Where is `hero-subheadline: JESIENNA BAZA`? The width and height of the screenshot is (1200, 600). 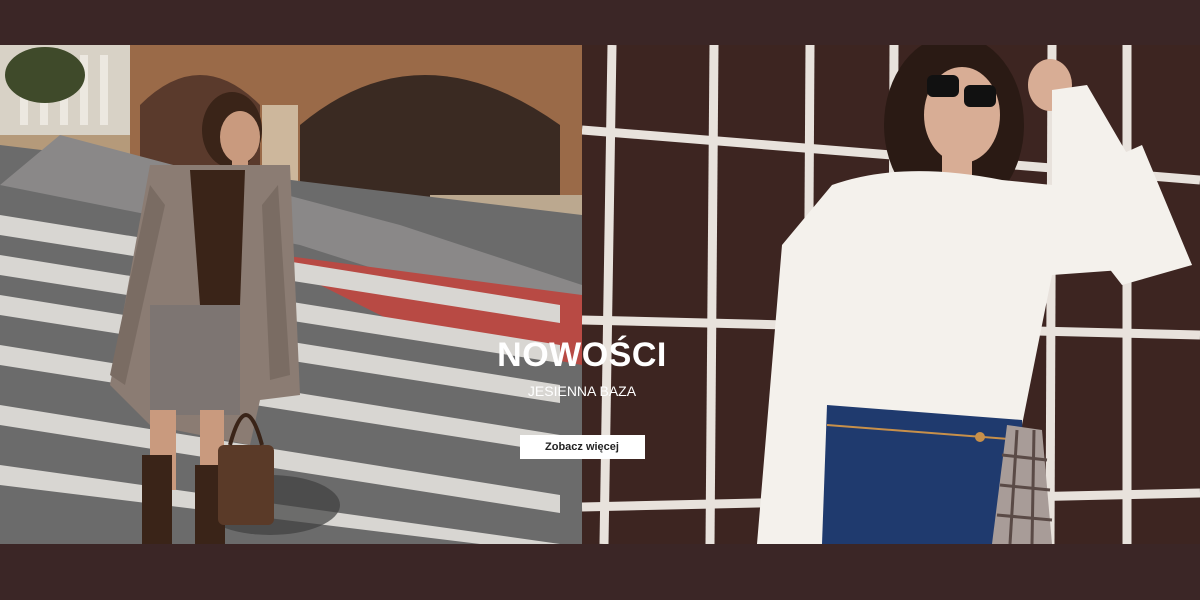 hero-subheadline: JESIENNA BAZA is located at coordinates (582, 391).